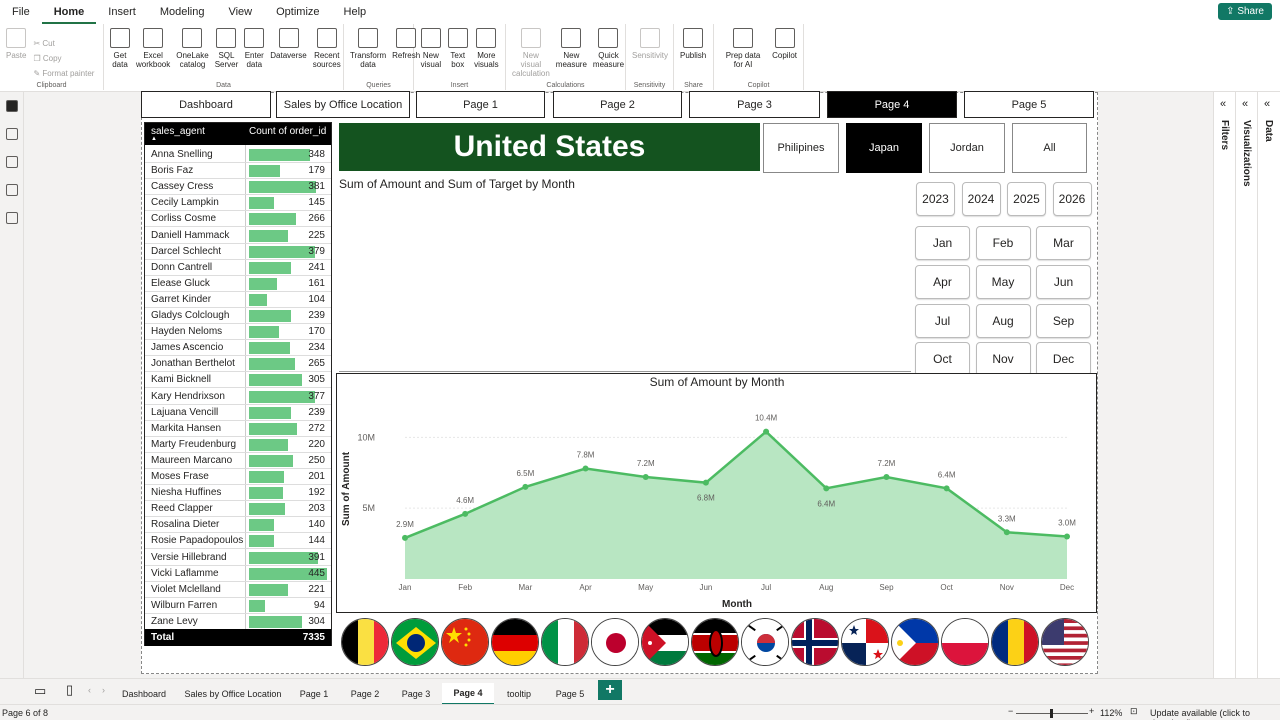 Image resolution: width=1280 pixels, height=720 pixels. Describe the element at coordinates (120, 58) in the screenshot. I see `get-data-button: Get data` at that location.